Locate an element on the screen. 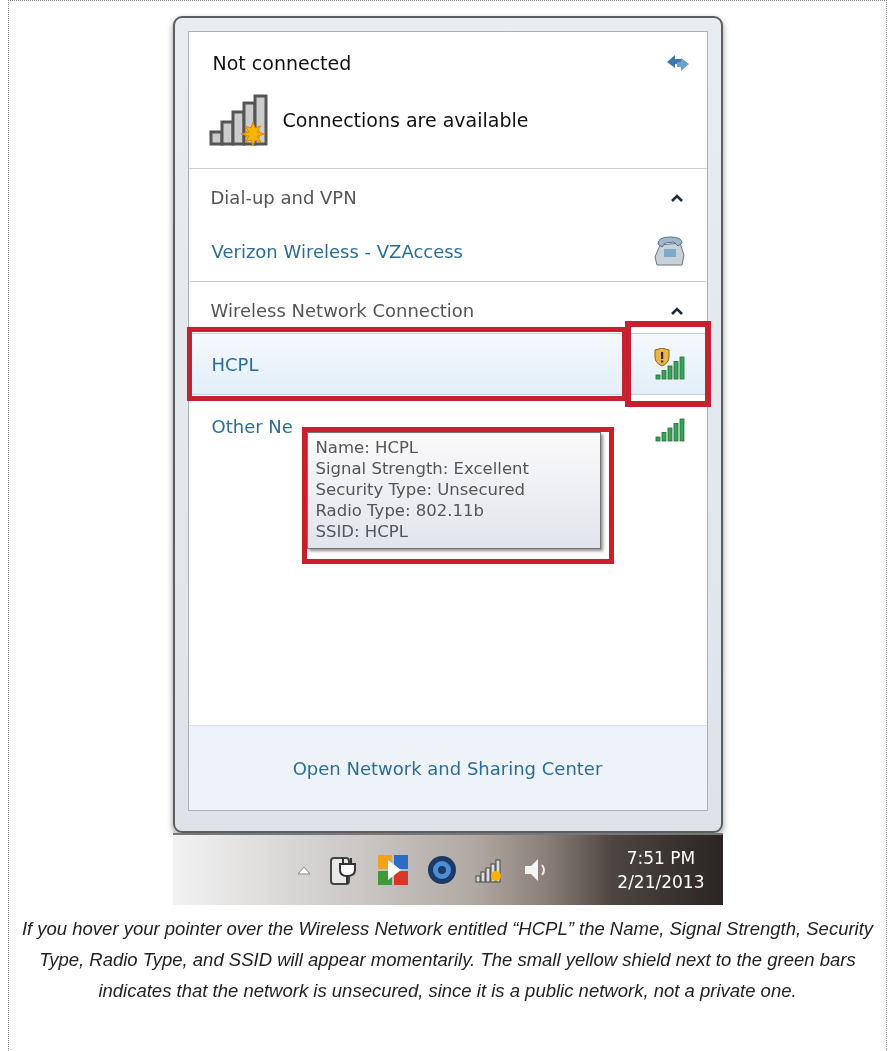 The width and height of the screenshot is (895, 1051). network-name: Other Ne is located at coordinates (252, 426).